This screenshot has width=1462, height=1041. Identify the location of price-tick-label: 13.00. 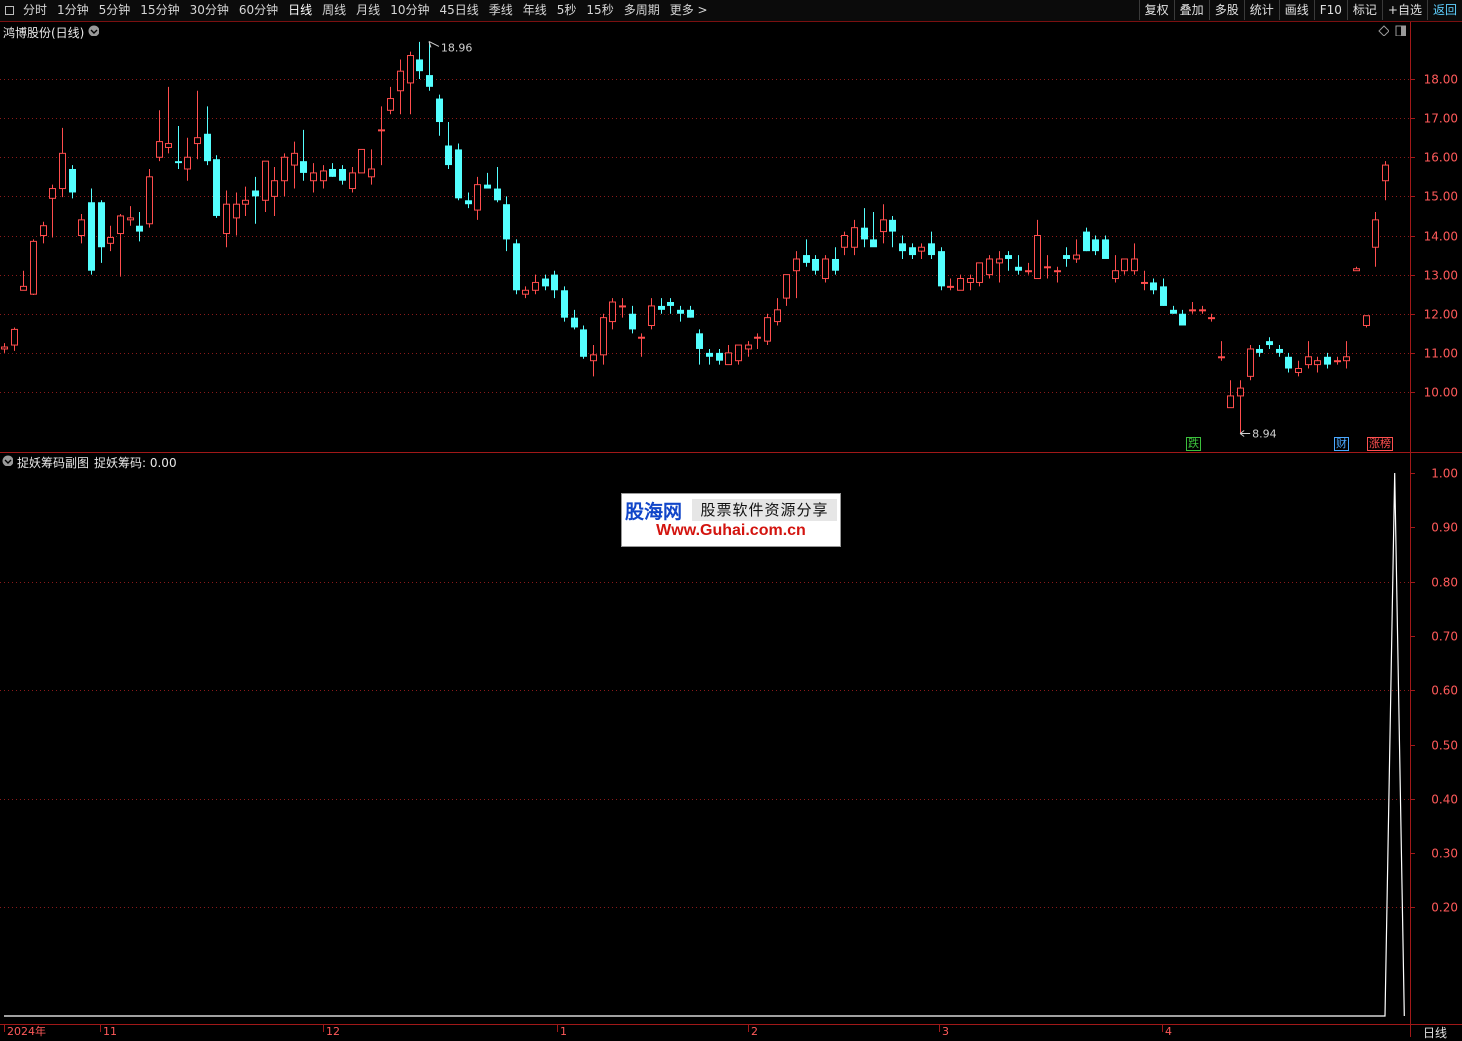
(1441, 276).